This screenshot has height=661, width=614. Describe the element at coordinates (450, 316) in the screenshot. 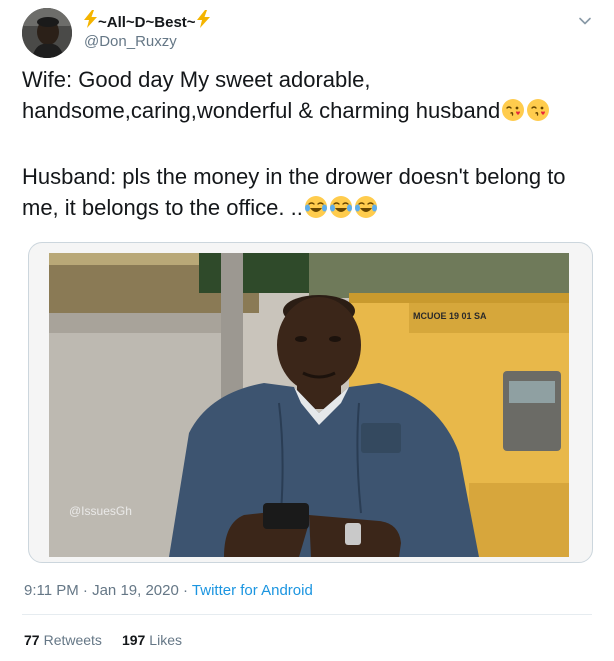

I see `generator-label: MCUOE 19 01 SA` at that location.